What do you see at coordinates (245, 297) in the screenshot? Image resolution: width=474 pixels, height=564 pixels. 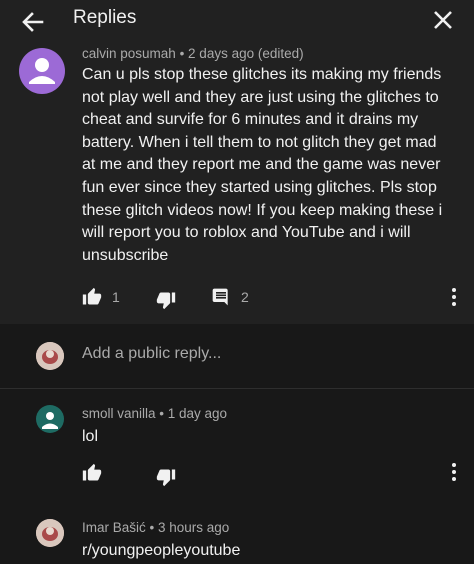 I see `reply-count: 2` at bounding box center [245, 297].